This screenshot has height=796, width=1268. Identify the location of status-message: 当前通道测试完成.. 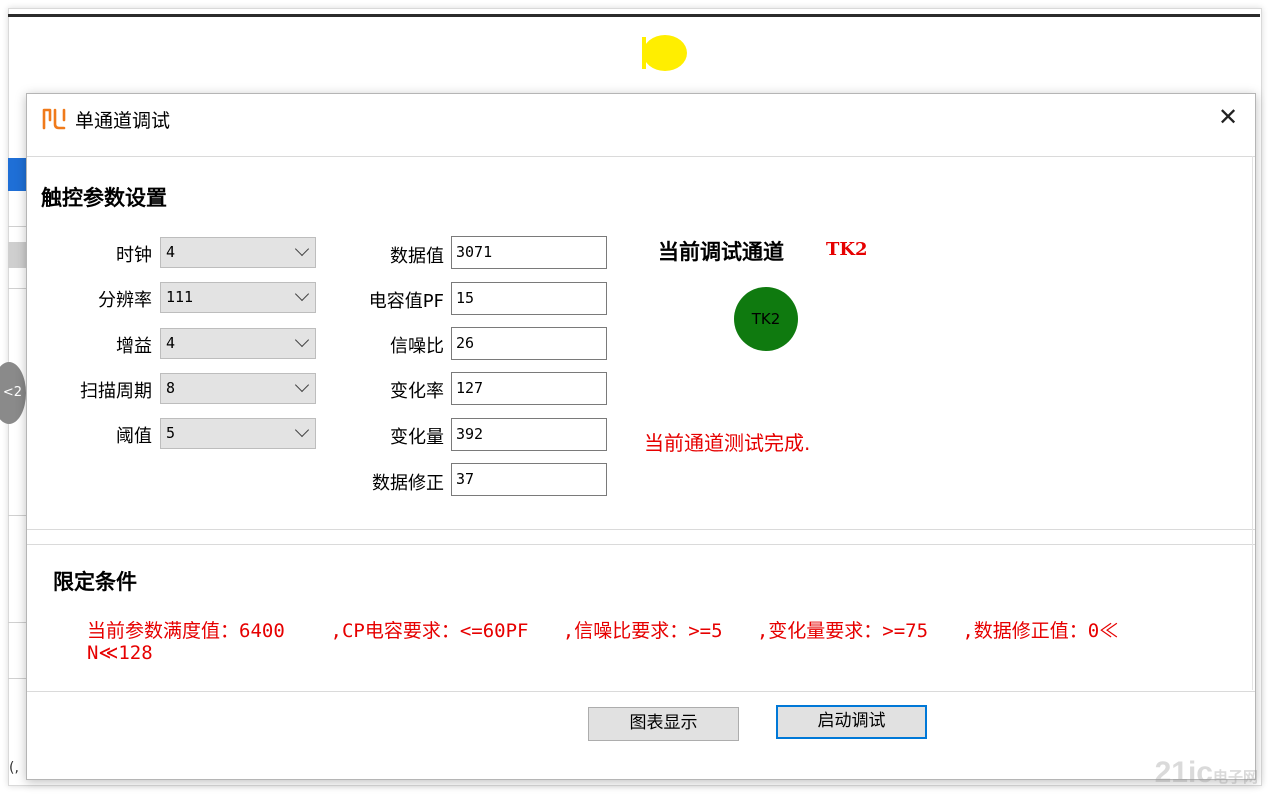
(727, 443).